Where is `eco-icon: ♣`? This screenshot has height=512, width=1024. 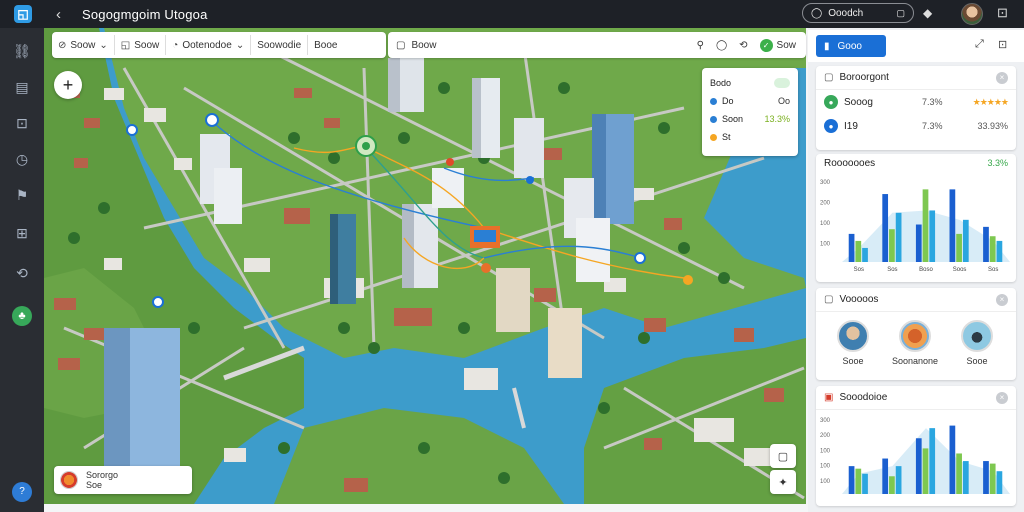
eco-icon: ♣ is located at coordinates (22, 316).